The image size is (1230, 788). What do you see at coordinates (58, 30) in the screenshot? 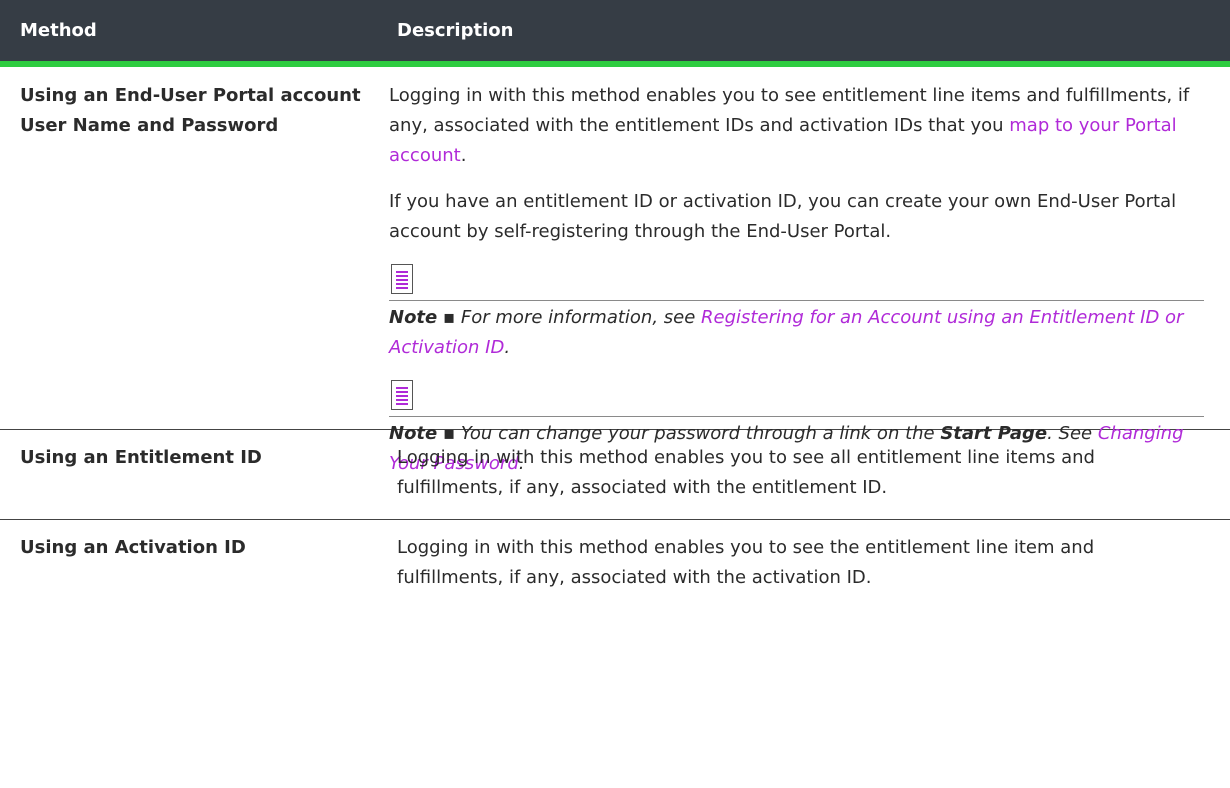
I see `header-method: Method` at bounding box center [58, 30].